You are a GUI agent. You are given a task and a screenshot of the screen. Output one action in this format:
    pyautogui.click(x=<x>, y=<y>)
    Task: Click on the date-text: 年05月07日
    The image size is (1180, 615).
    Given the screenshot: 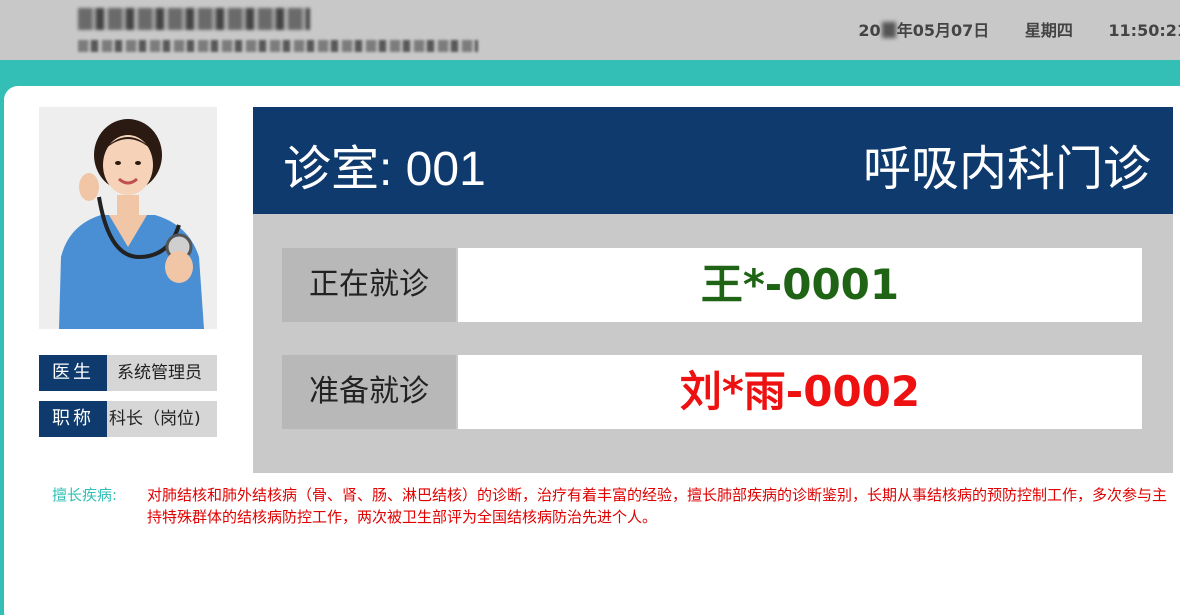 What is the action you would take?
    pyautogui.click(x=943, y=30)
    